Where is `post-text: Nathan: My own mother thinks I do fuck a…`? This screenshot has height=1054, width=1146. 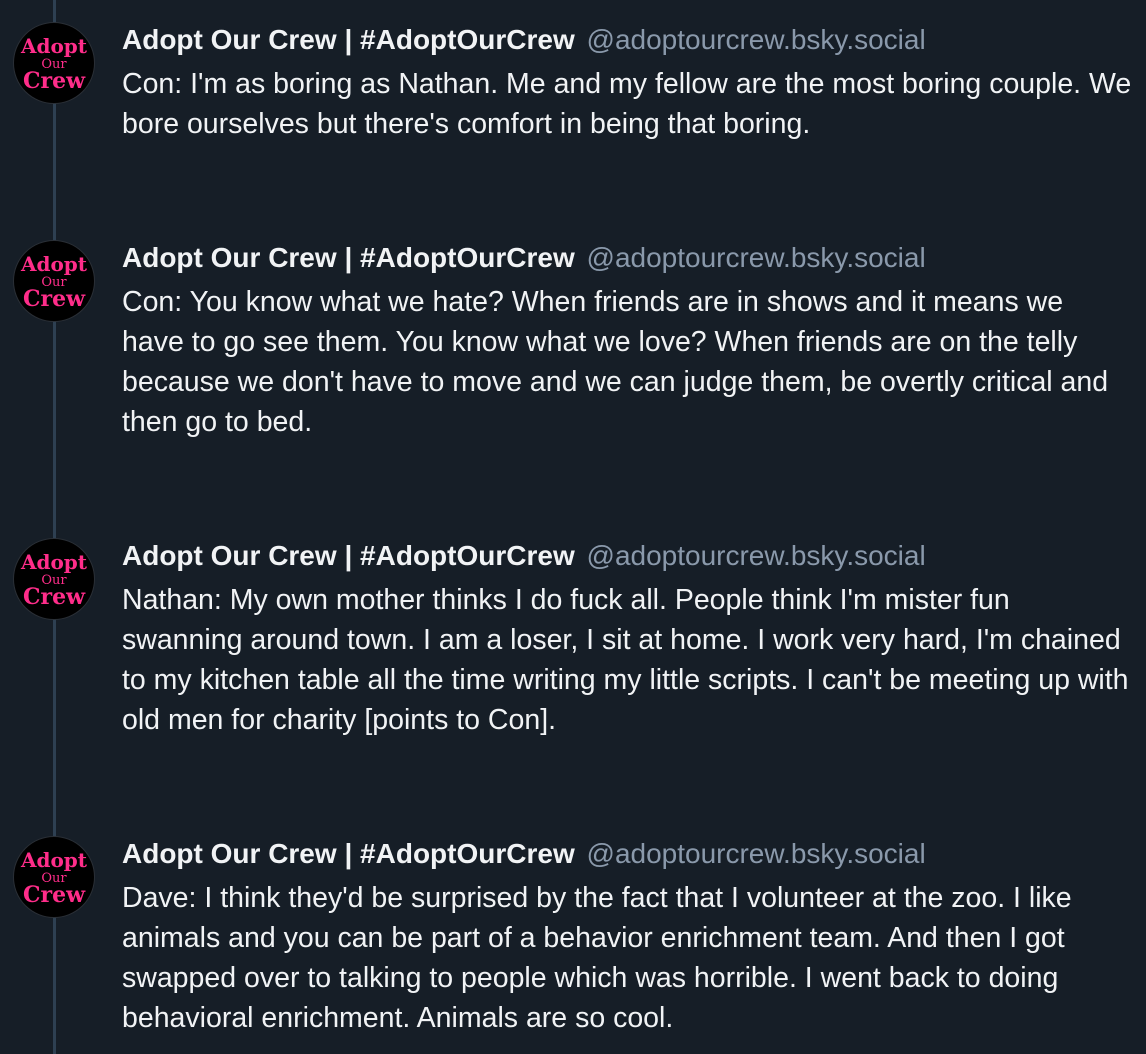 post-text: Nathan: My own mother thinks I do fuck a… is located at coordinates (625, 660).